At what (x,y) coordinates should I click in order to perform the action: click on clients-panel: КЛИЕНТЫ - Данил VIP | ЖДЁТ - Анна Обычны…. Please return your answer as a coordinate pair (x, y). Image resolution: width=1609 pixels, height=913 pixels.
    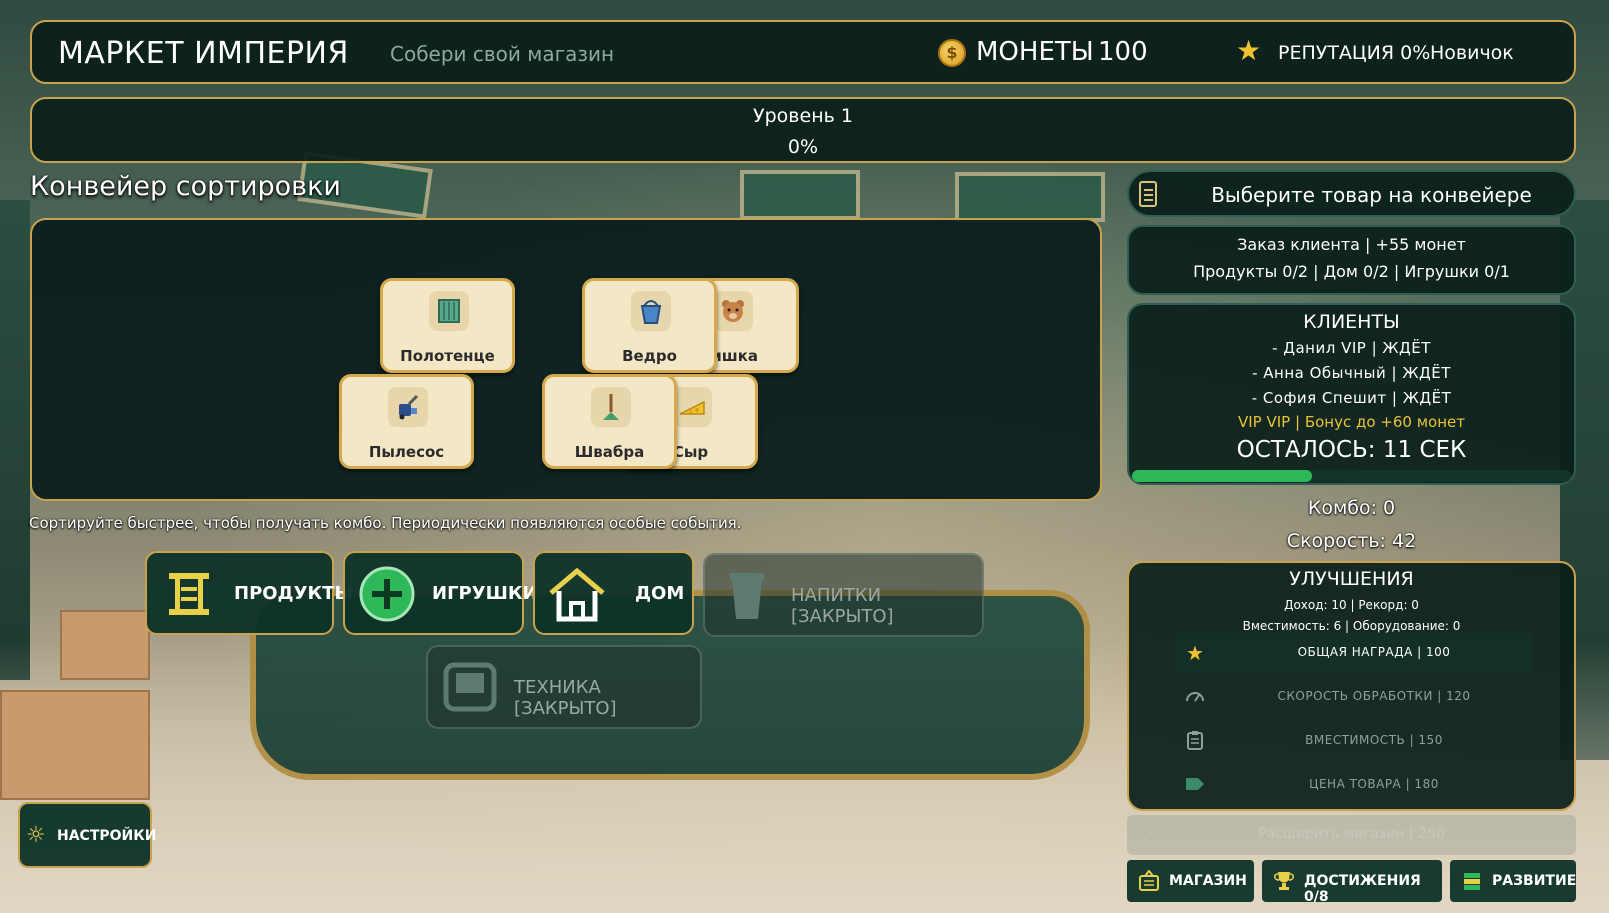
    Looking at the image, I should click on (1351, 394).